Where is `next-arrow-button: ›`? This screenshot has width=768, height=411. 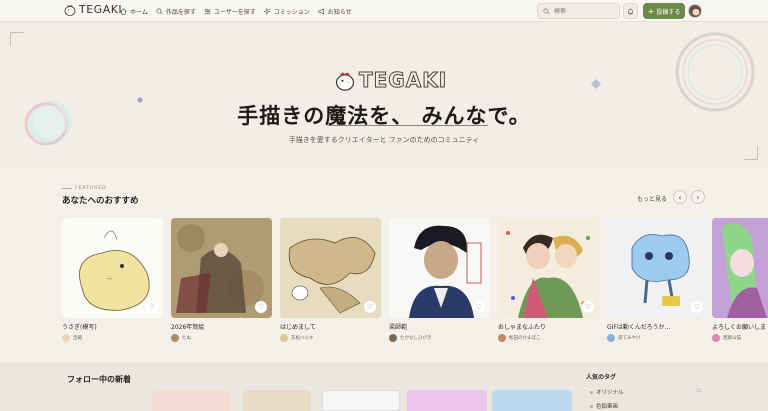
next-arrow-button: › is located at coordinates (698, 197).